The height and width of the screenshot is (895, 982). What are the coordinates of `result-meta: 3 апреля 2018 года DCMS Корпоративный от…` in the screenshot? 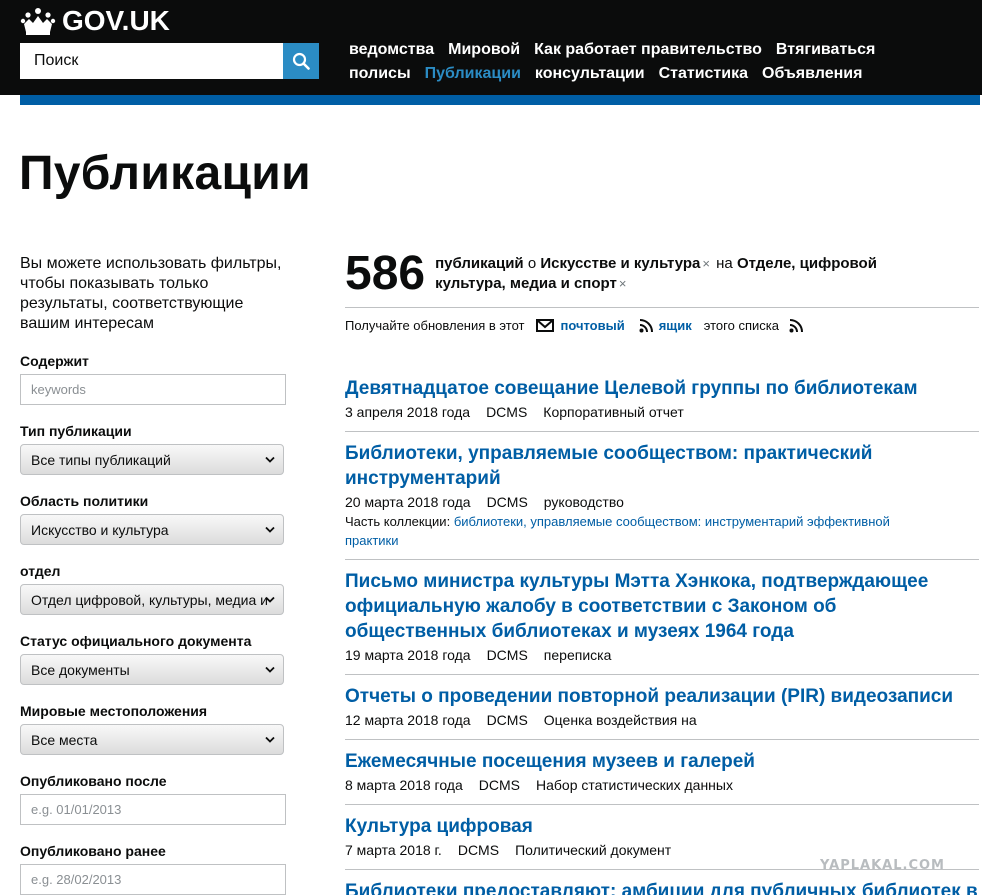 It's located at (662, 412).